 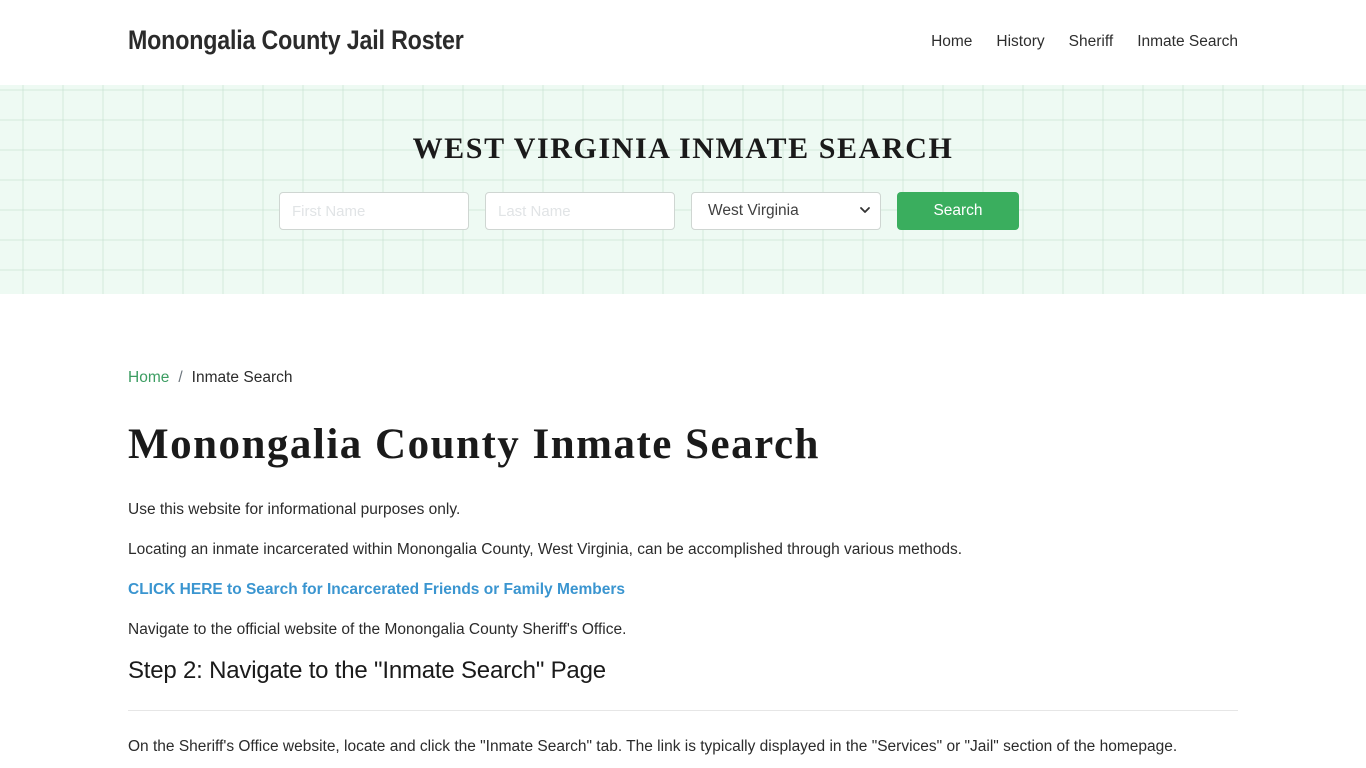 I want to click on breadcrumb-home: Home, so click(x=148, y=378).